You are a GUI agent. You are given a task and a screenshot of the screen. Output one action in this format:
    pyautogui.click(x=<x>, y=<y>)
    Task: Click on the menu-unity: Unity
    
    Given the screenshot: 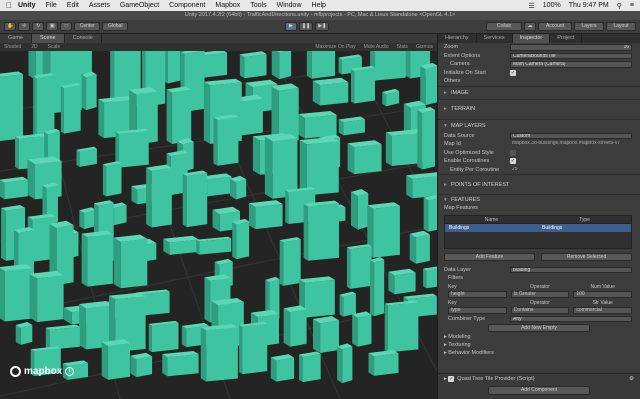 What is the action you would take?
    pyautogui.click(x=27, y=5)
    